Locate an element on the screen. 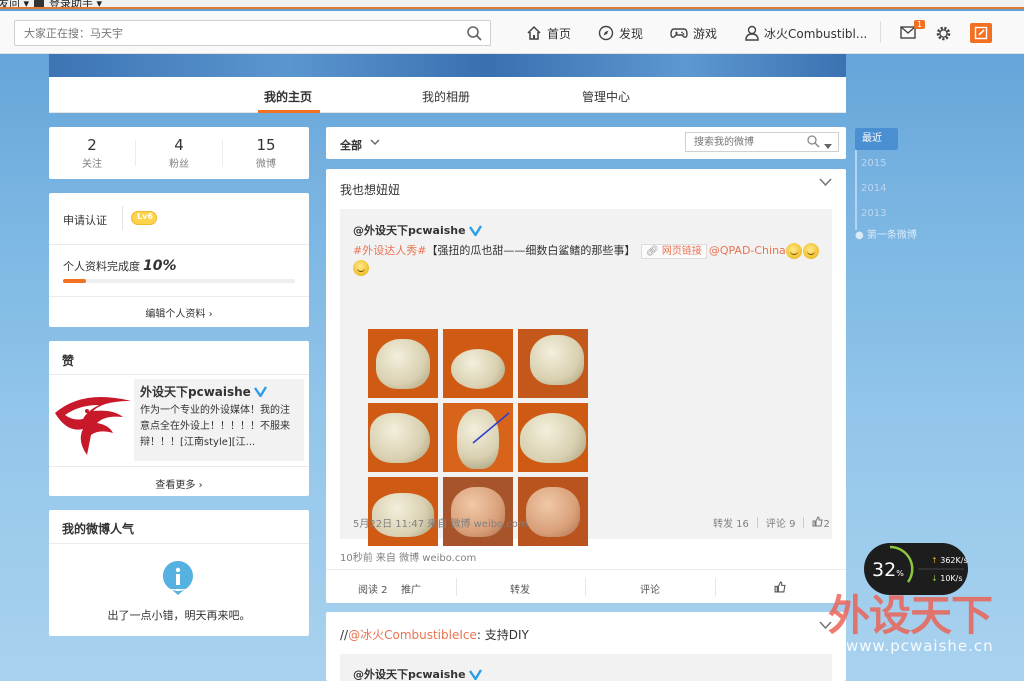 This screenshot has width=1024, height=681. stat-following: 2 关注 is located at coordinates (92, 153).